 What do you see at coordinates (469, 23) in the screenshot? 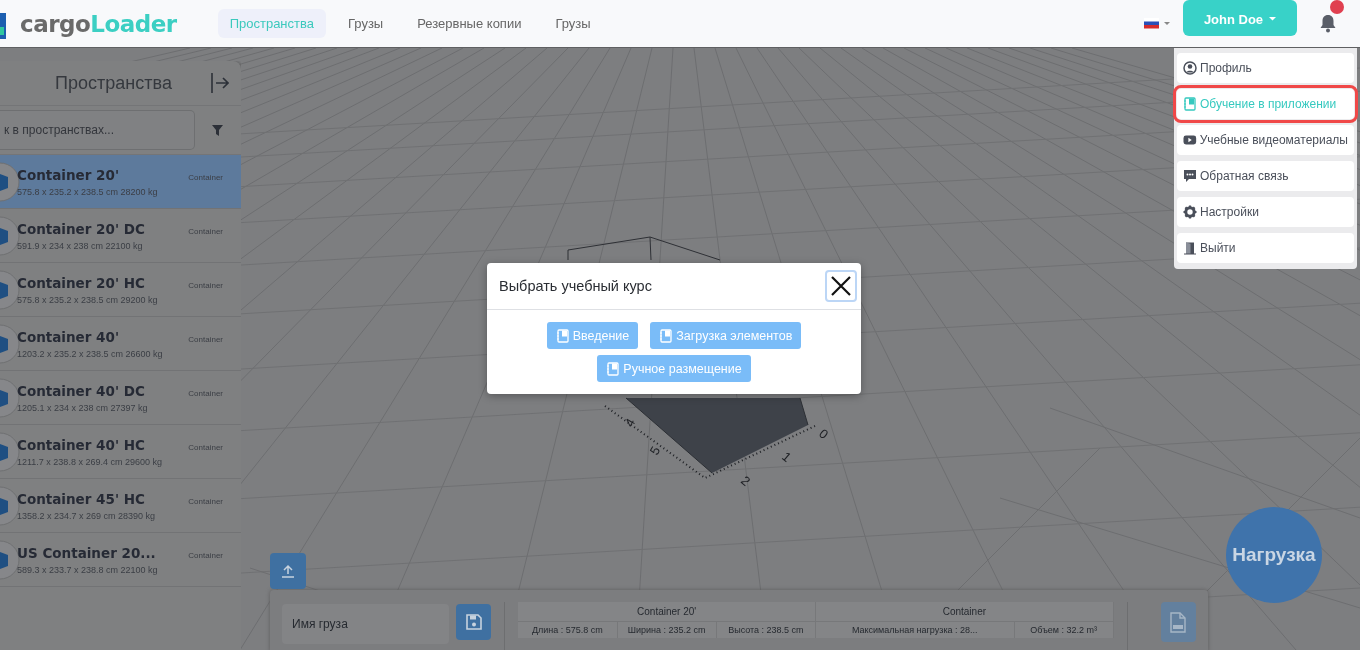
I see `nav-tab: Резервные копии` at bounding box center [469, 23].